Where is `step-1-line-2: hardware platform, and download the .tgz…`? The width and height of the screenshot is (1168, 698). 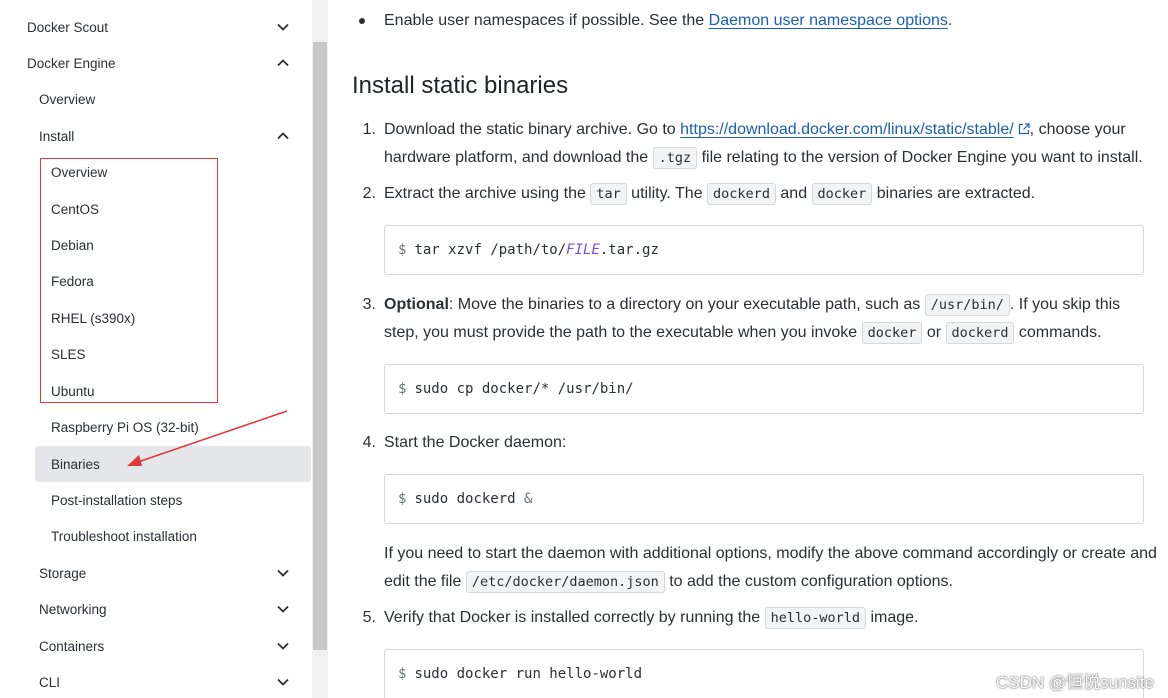
step-1-line-2: hardware platform, and download the .tgz… is located at coordinates (763, 158).